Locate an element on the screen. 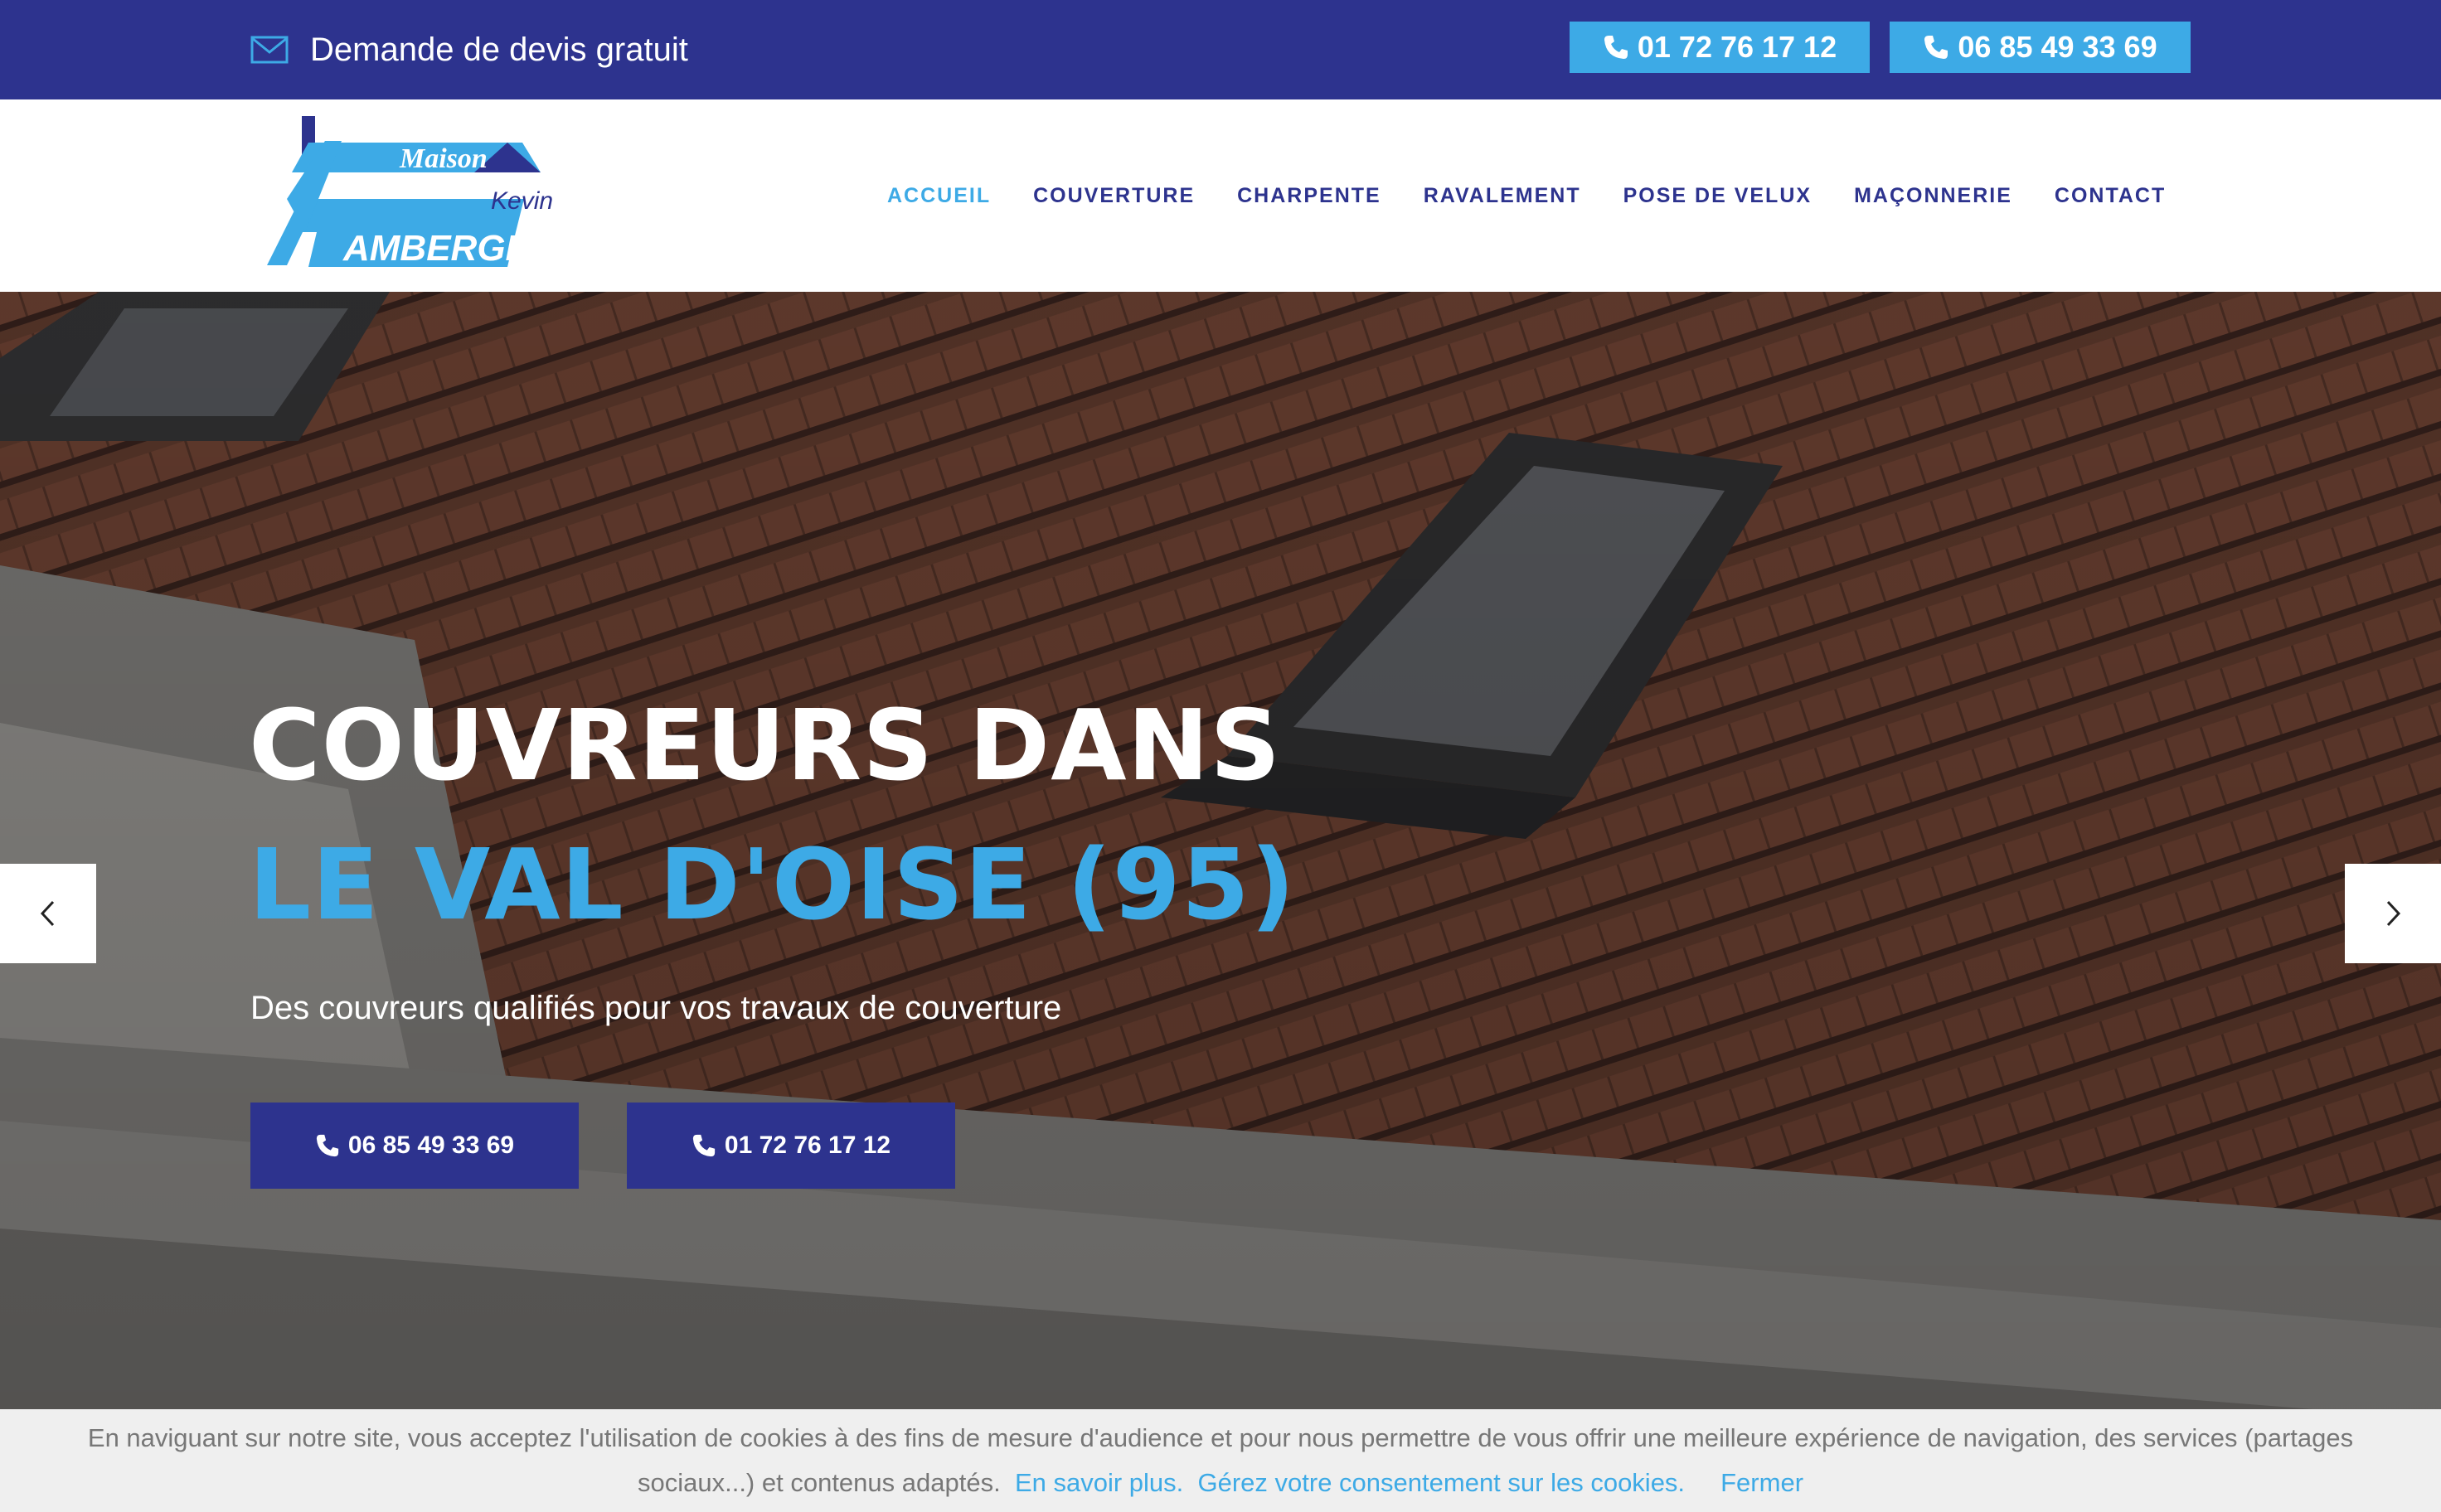 Image resolution: width=2441 pixels, height=1512 pixels. nav-item-ravalement: RAVALEMENT is located at coordinates (1503, 196).